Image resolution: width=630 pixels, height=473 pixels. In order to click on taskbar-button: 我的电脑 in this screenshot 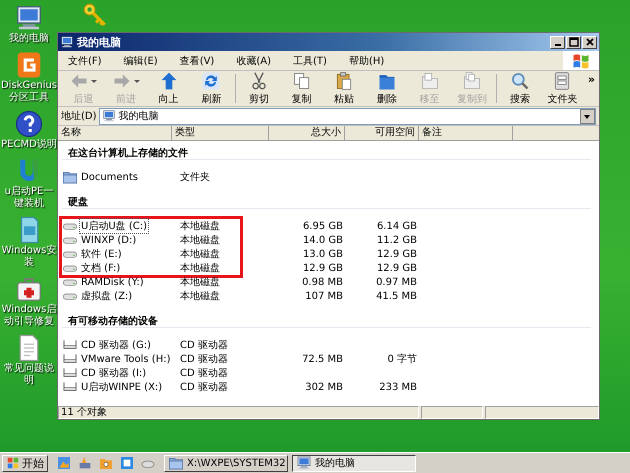, I will do `click(354, 463)`.